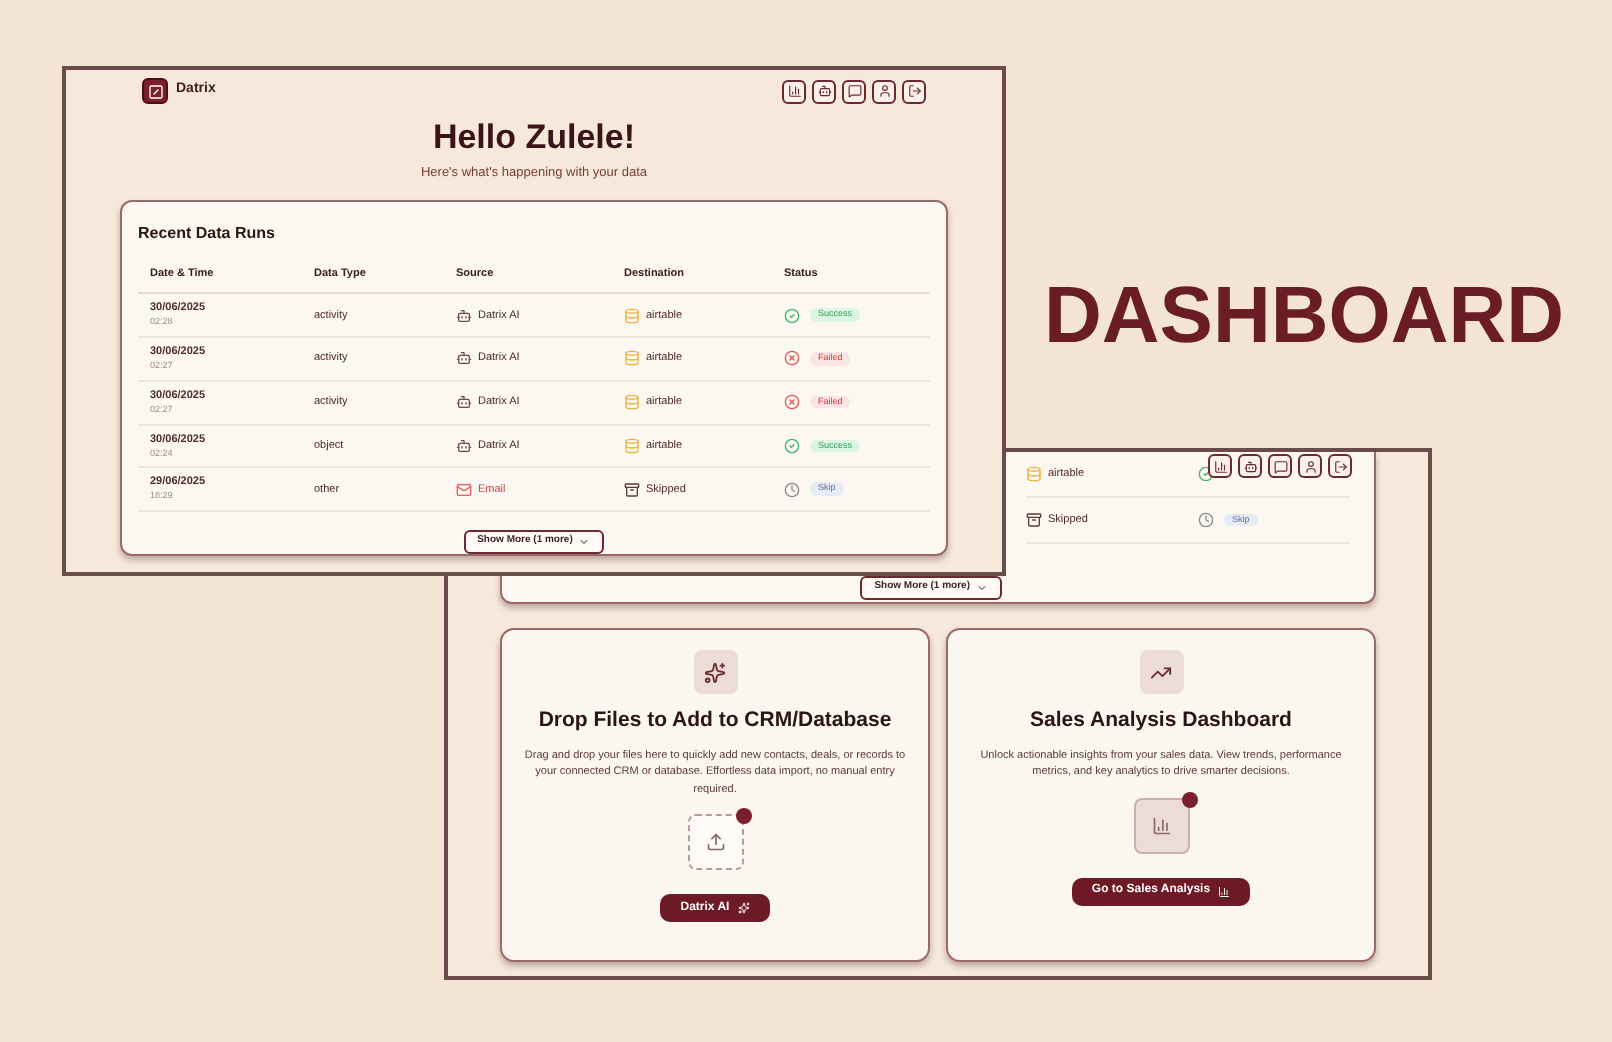 This screenshot has width=1612, height=1042. What do you see at coordinates (207, 234) in the screenshot?
I see `card-title: Recent Data Runs` at bounding box center [207, 234].